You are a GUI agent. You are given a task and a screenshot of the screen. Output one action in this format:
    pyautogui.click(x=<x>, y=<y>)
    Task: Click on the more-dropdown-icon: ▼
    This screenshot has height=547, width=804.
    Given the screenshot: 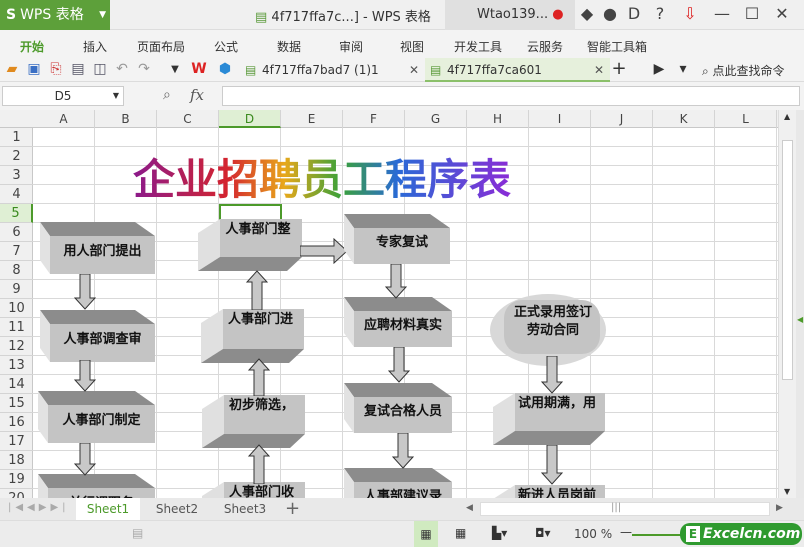 What is the action you would take?
    pyautogui.click(x=175, y=69)
    